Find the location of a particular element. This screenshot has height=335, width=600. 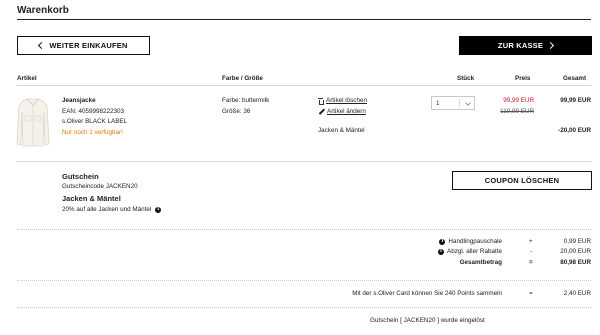

summary-label-handling: i Handlingpauschale is located at coordinates (470, 242).